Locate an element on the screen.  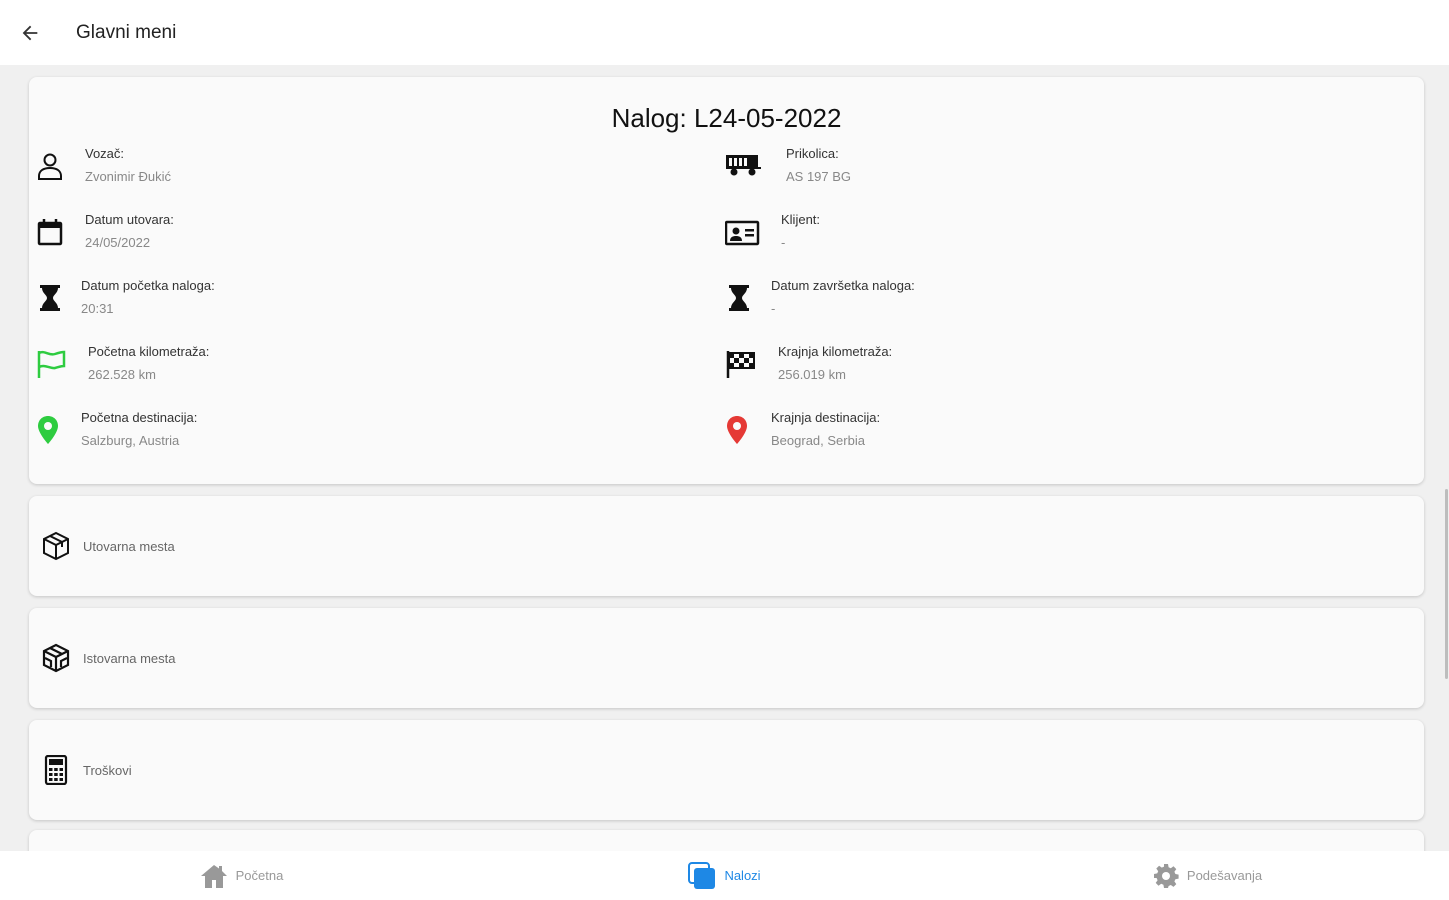
expenses-label: Troškovi is located at coordinates (107, 770).